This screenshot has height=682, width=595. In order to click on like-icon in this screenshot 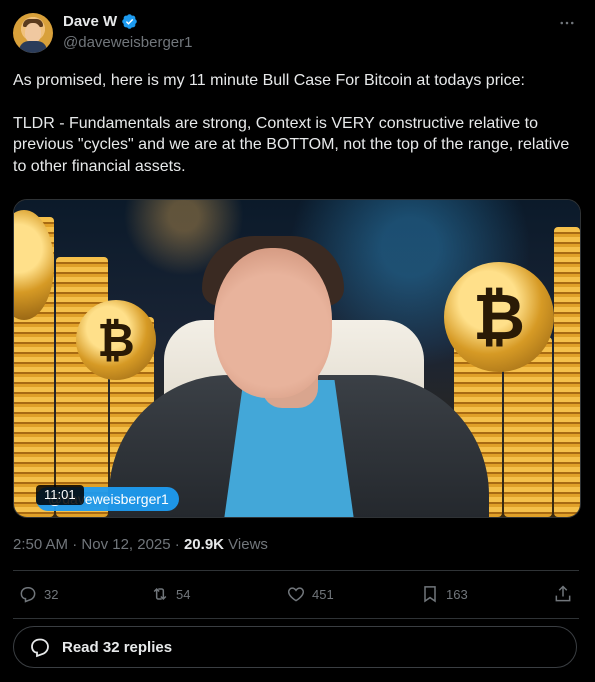, I will do `click(296, 594)`.